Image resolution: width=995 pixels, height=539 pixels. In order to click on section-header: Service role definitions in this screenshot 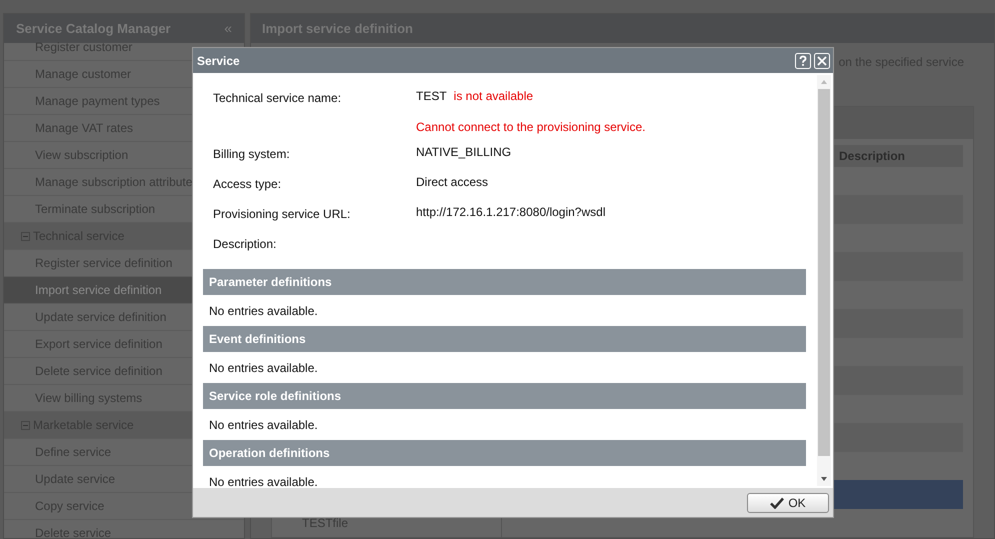, I will do `click(504, 396)`.